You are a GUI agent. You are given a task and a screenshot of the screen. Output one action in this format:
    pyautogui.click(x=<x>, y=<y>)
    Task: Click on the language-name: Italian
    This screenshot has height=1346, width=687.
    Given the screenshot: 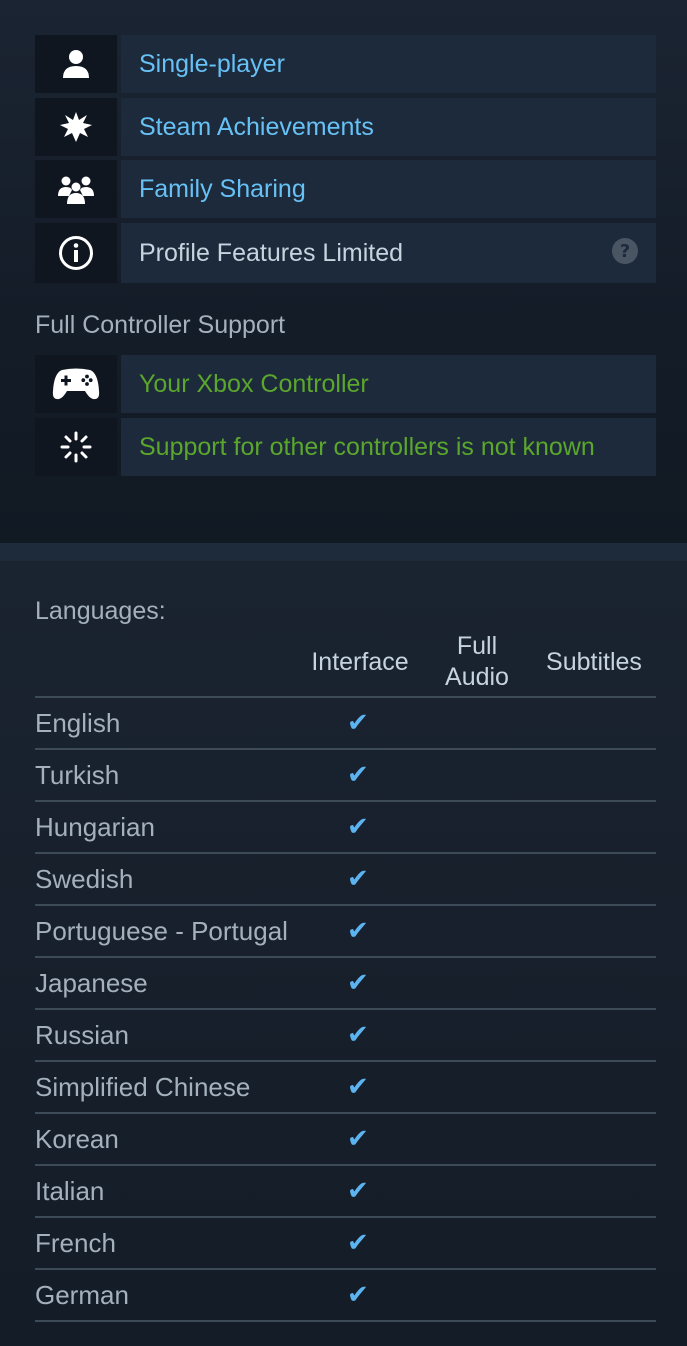 What is the action you would take?
    pyautogui.click(x=70, y=1191)
    